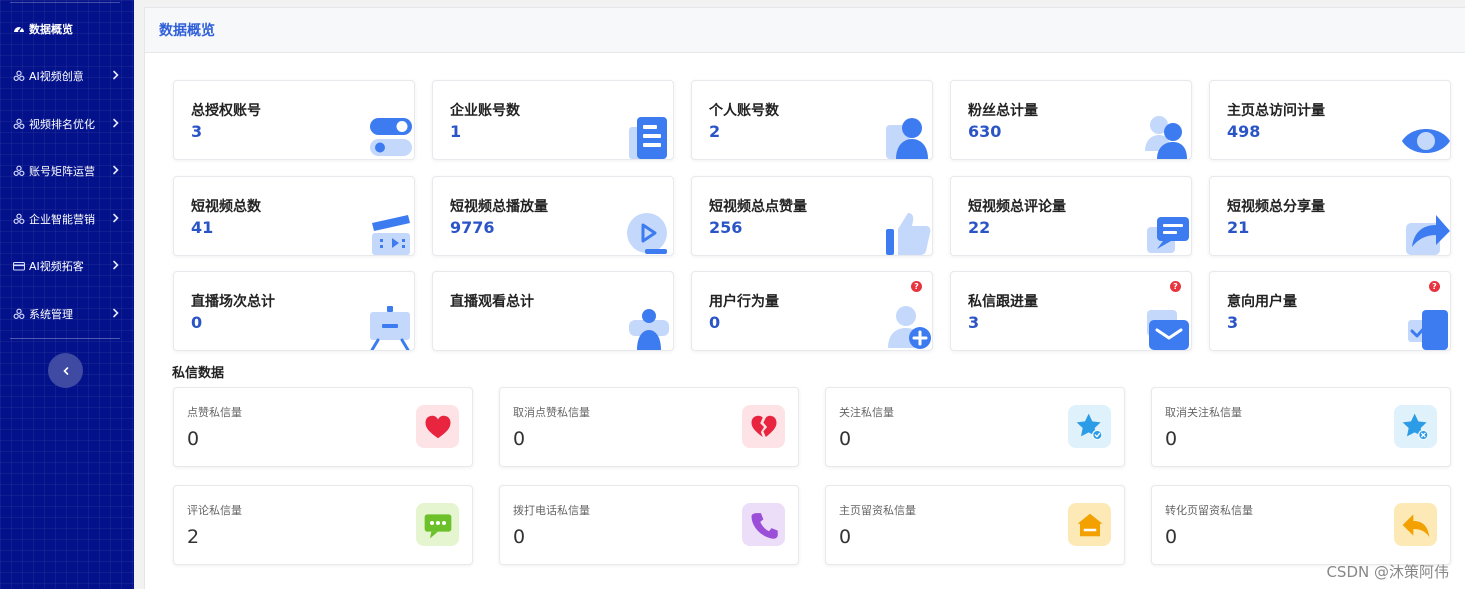 The image size is (1465, 589). I want to click on messages-section-title: 私信数据, so click(198, 373).